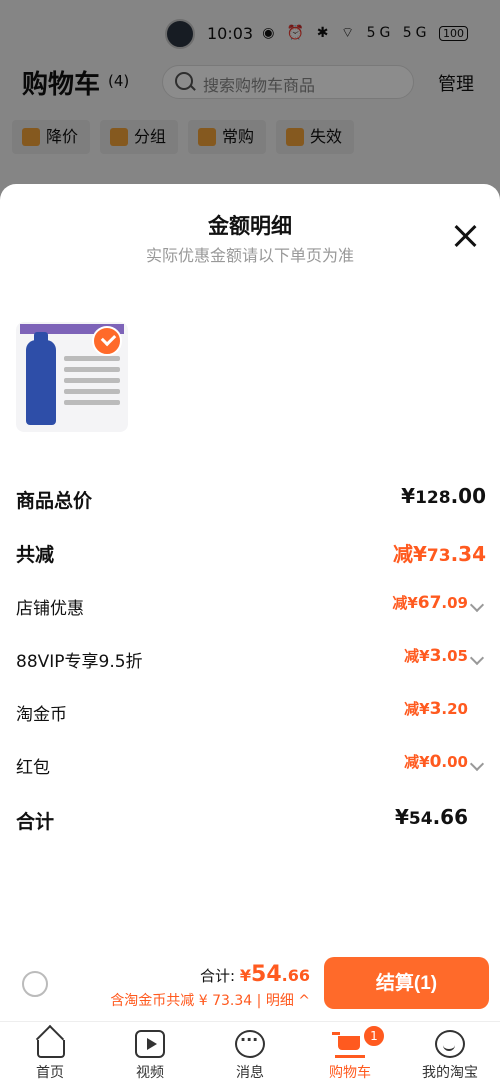 The height and width of the screenshot is (1086, 500). I want to click on row-store-discount: 店铺优惠 减¥67.09, so click(251, 608).